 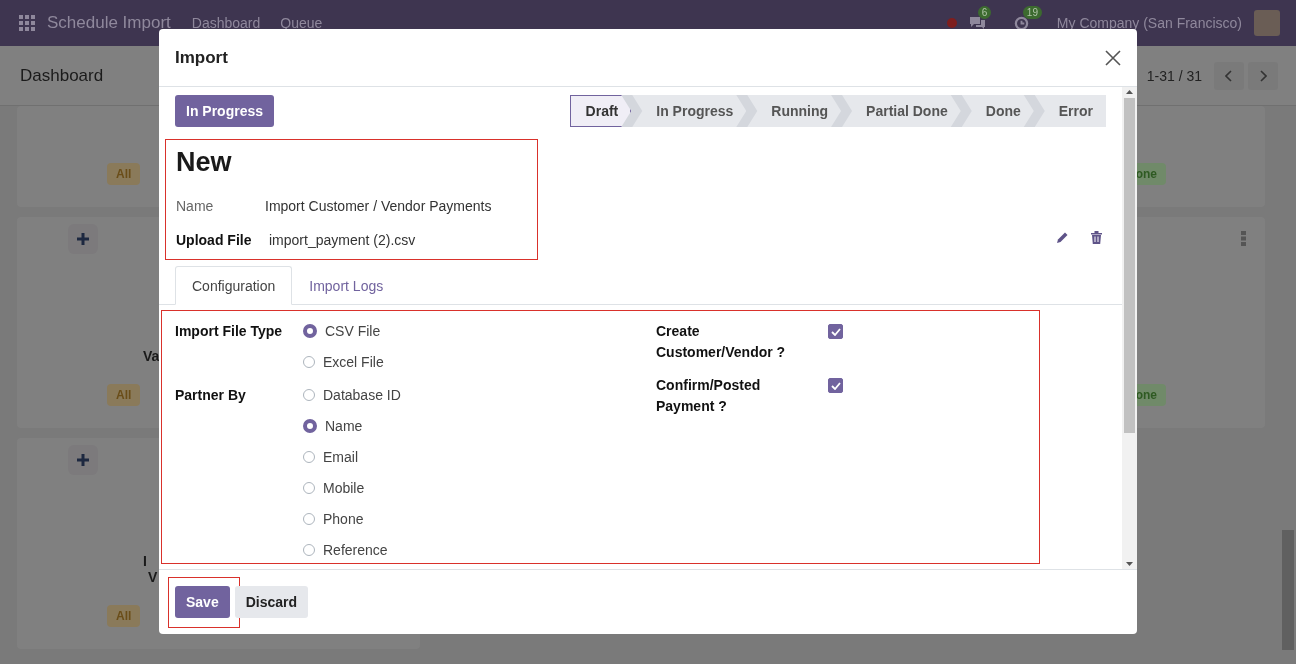 What do you see at coordinates (997, 111) in the screenshot?
I see `stage-step: Done` at bounding box center [997, 111].